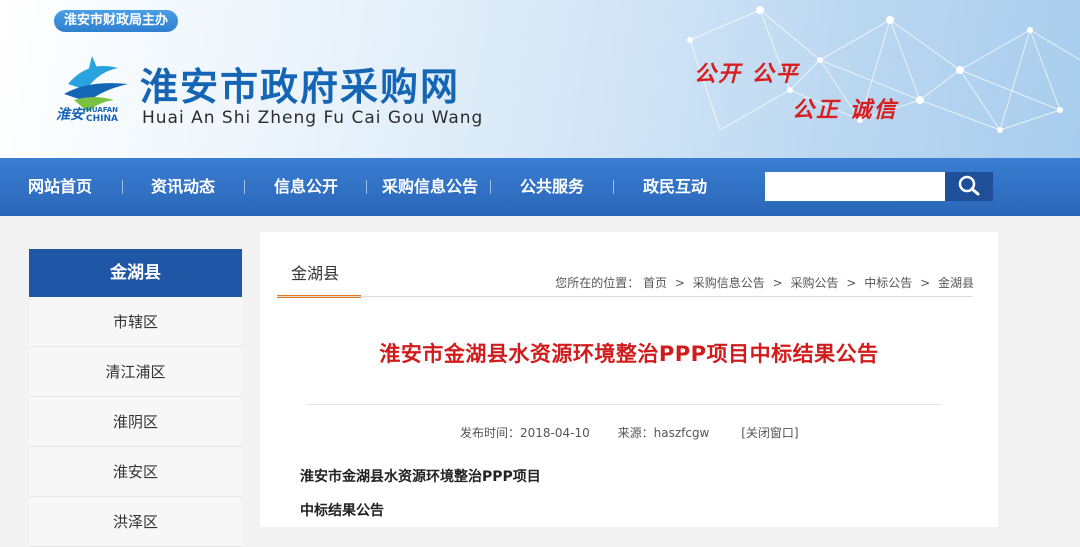 The image size is (1080, 547). I want to click on district-sidebar: 金湖县 市辖区 清江浦区 淮阴区 淮安区 洪泽区, so click(135, 398).